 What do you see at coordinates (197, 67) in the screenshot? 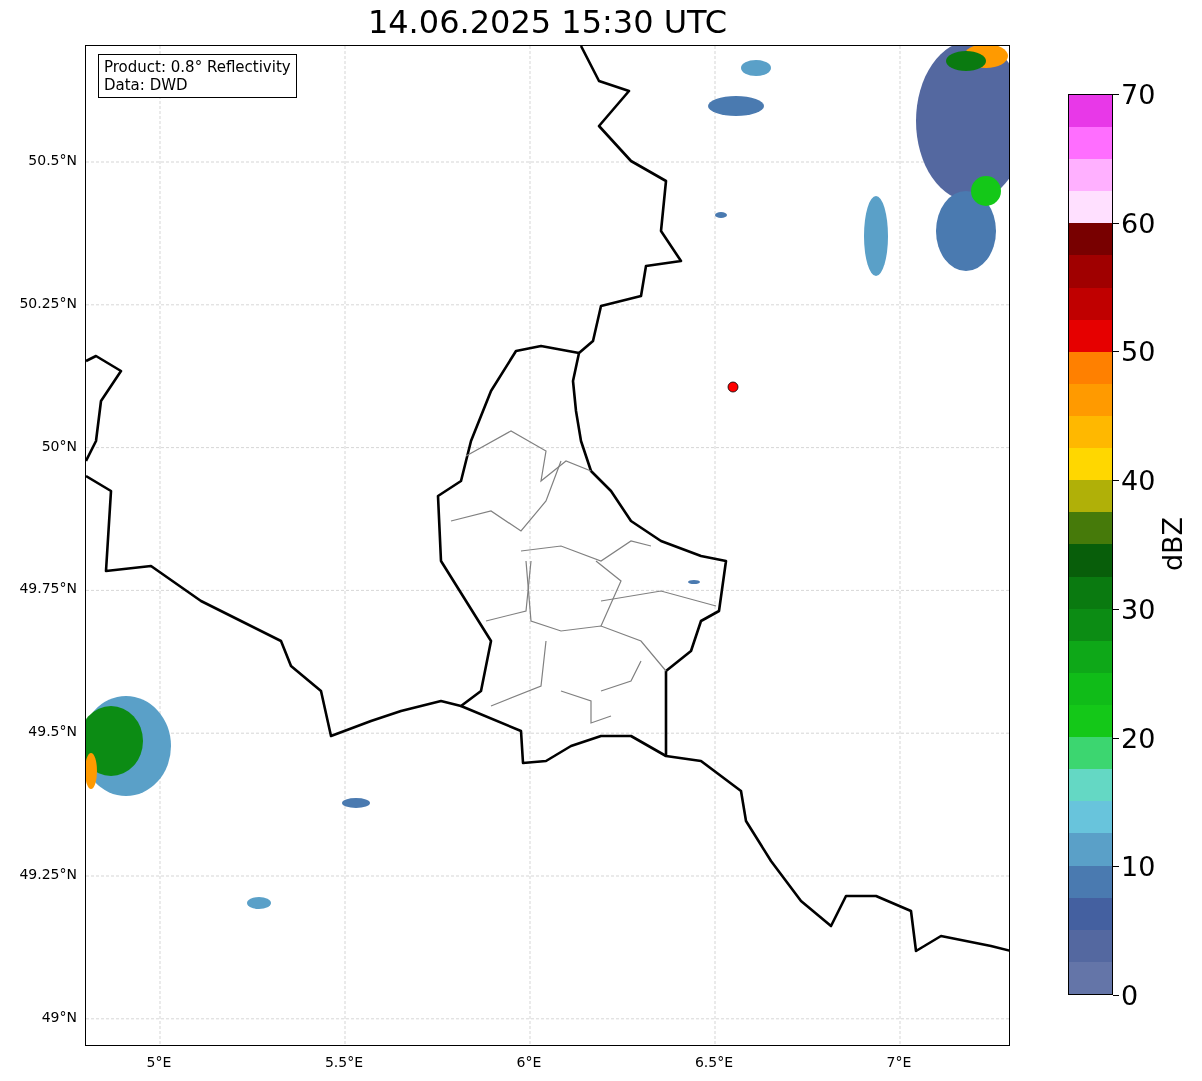
I see `info-text: Product: 0.8° Reflectivity` at bounding box center [197, 67].